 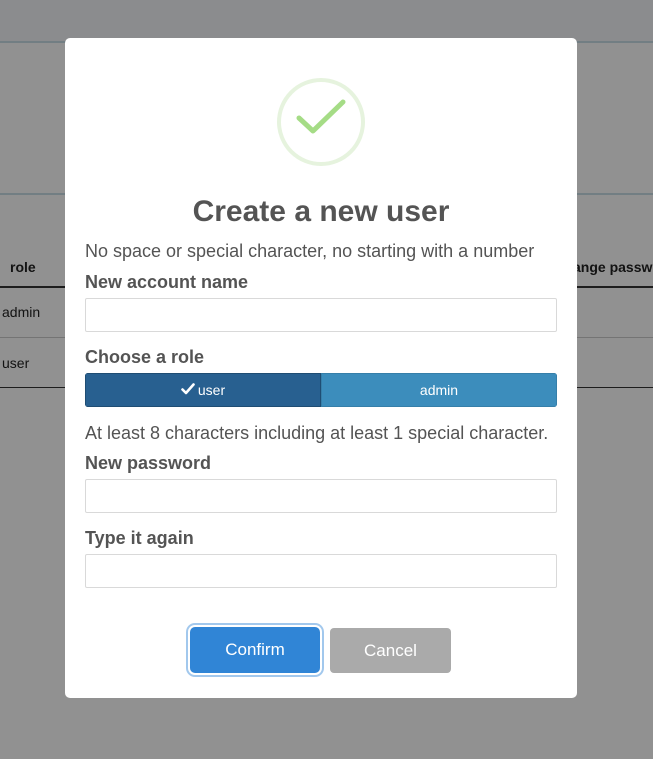 I want to click on role-option-user: user, so click(x=203, y=390).